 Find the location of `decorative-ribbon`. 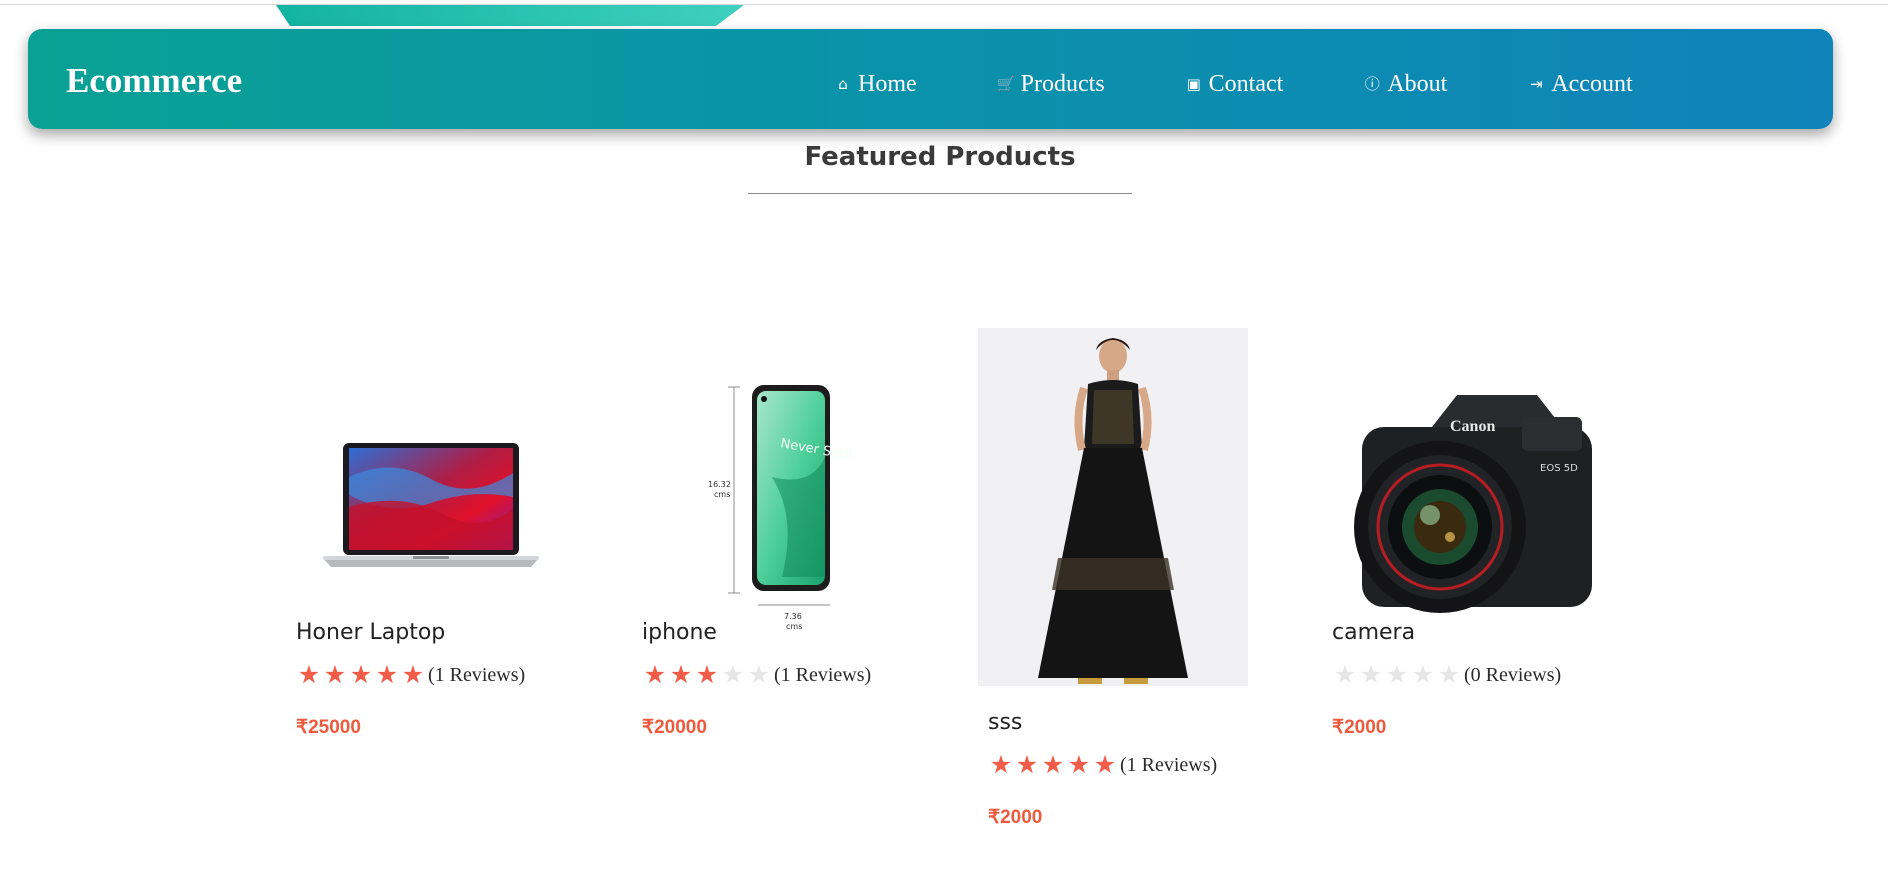

decorative-ribbon is located at coordinates (510, 15).